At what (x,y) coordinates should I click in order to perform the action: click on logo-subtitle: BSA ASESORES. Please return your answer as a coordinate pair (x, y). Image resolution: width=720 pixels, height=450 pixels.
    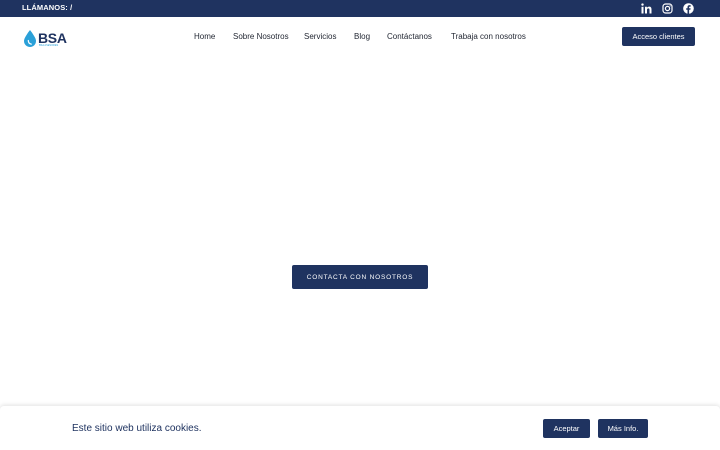
    Looking at the image, I should click on (49, 45).